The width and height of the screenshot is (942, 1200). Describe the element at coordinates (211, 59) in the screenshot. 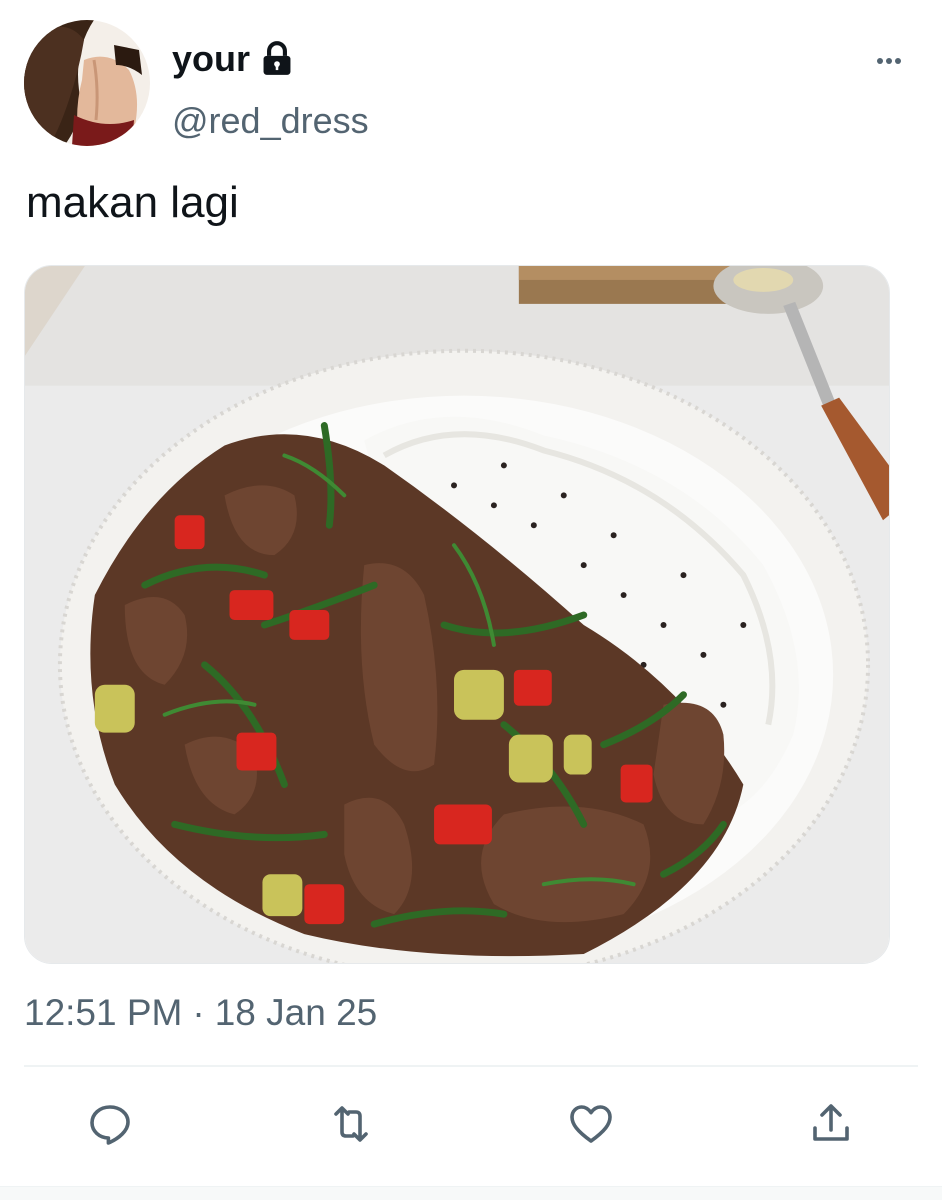

I see `display-name: your` at that location.